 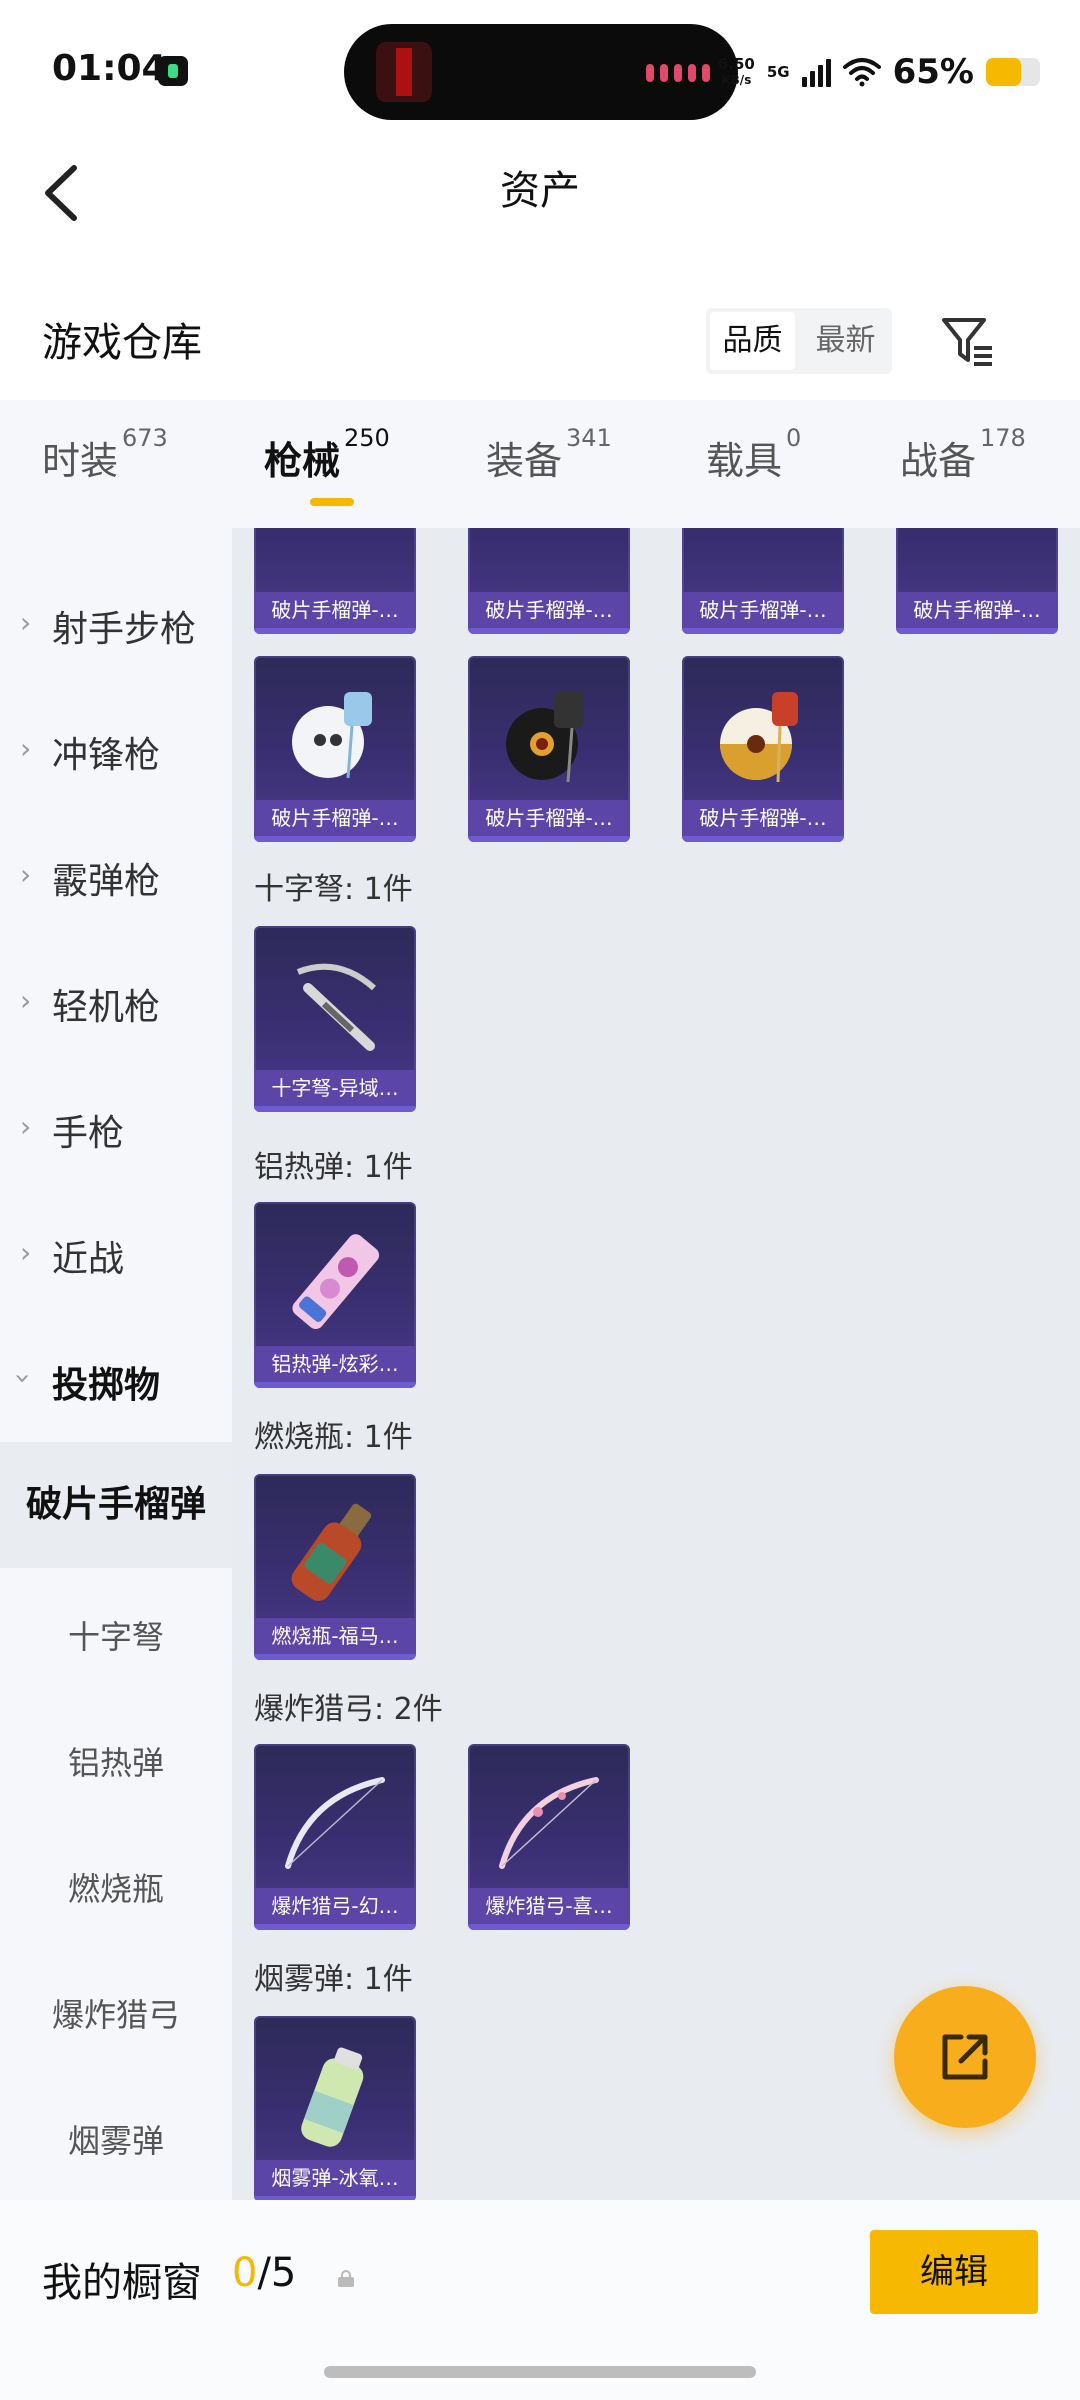 I want to click on showcase-total: /5, so click(x=277, y=2273).